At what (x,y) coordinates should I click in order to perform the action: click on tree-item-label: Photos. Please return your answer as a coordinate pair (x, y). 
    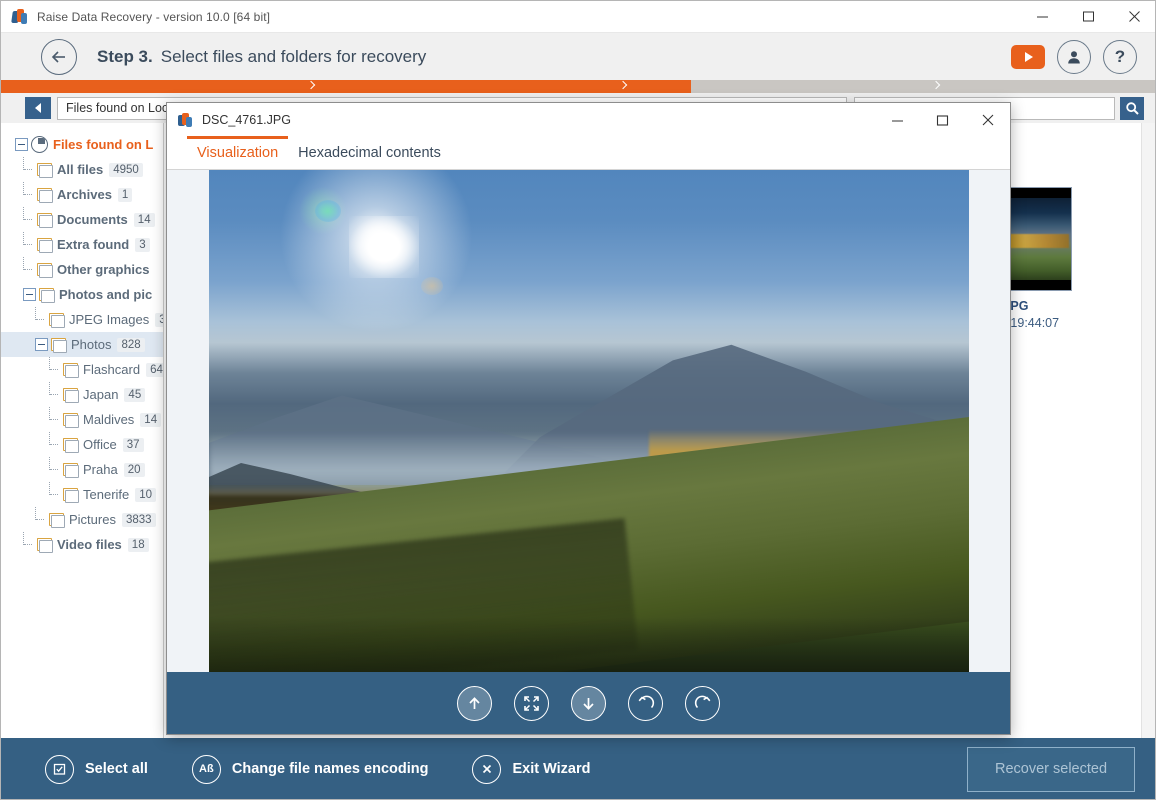
    Looking at the image, I should click on (91, 344).